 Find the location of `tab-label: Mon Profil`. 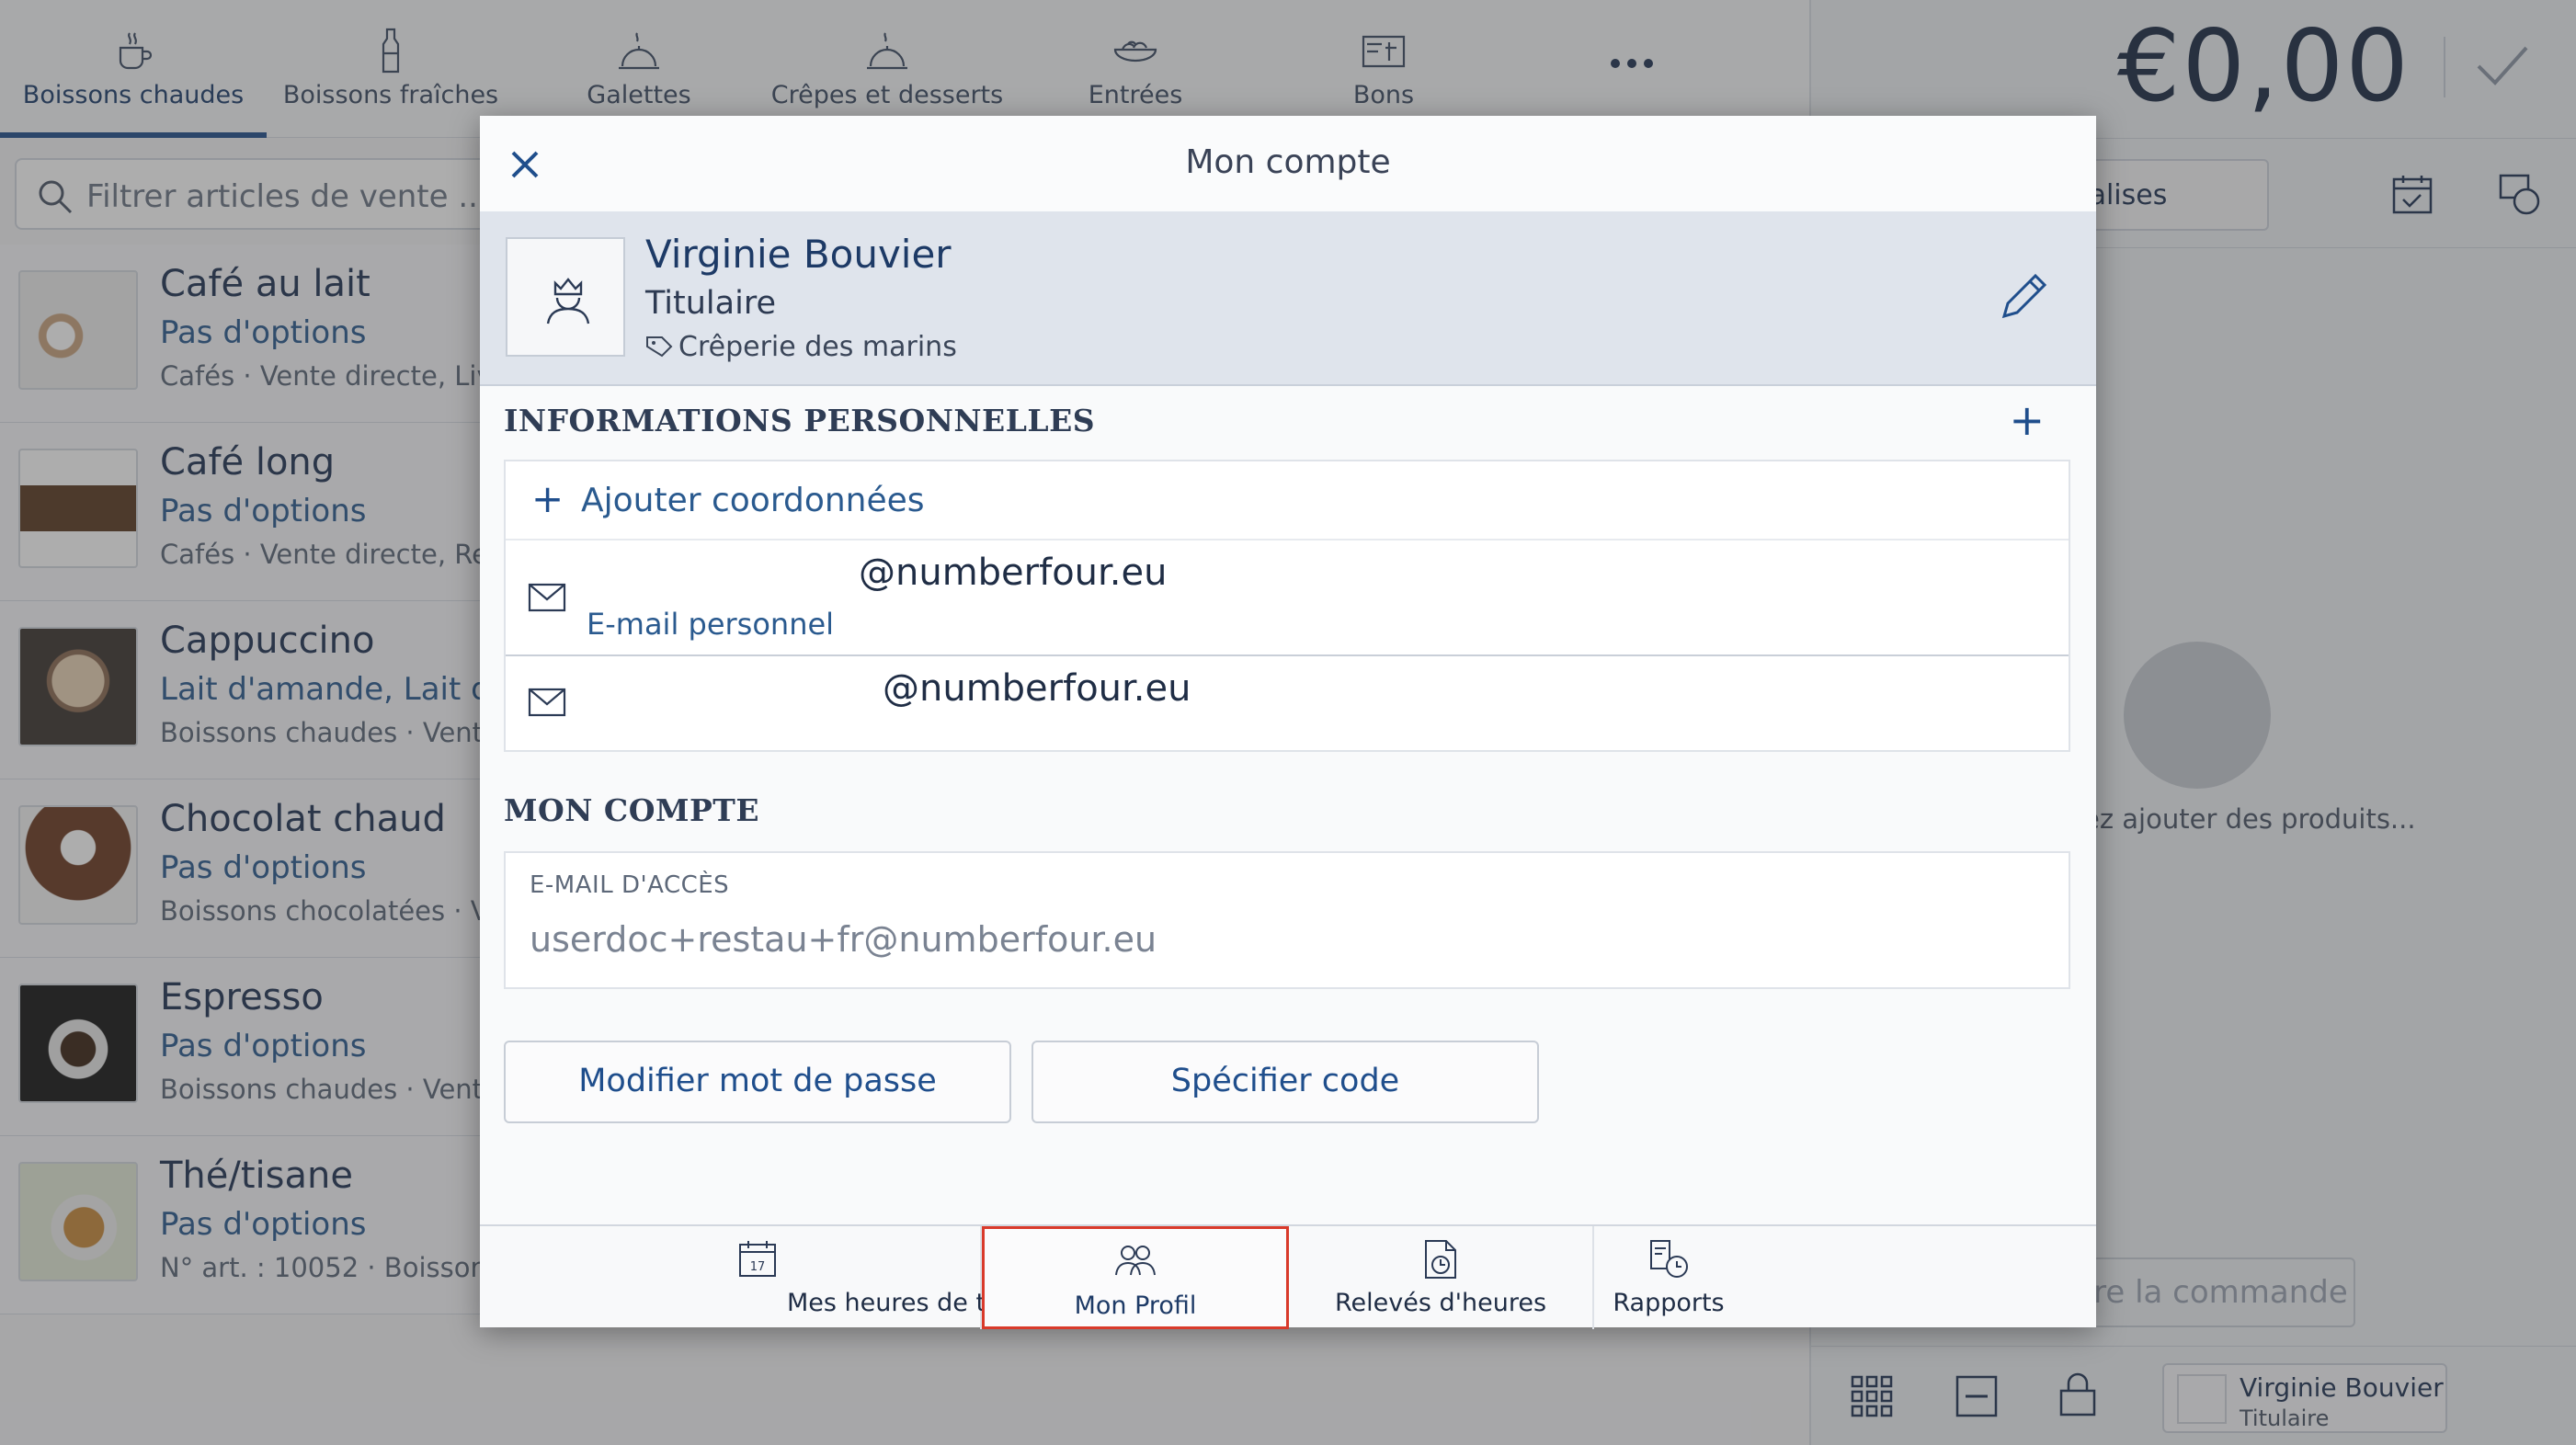

tab-label: Mon Profil is located at coordinates (1135, 1305).